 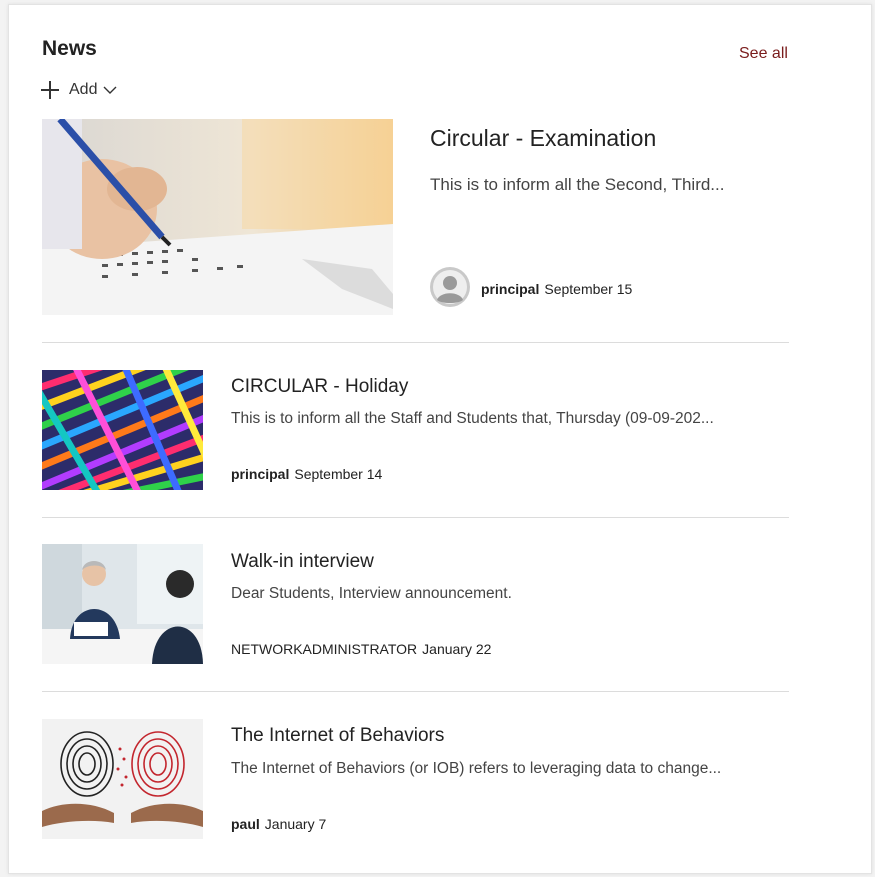 I want to click on news-title-link: CIRCULAR - Holiday, so click(x=319, y=387).